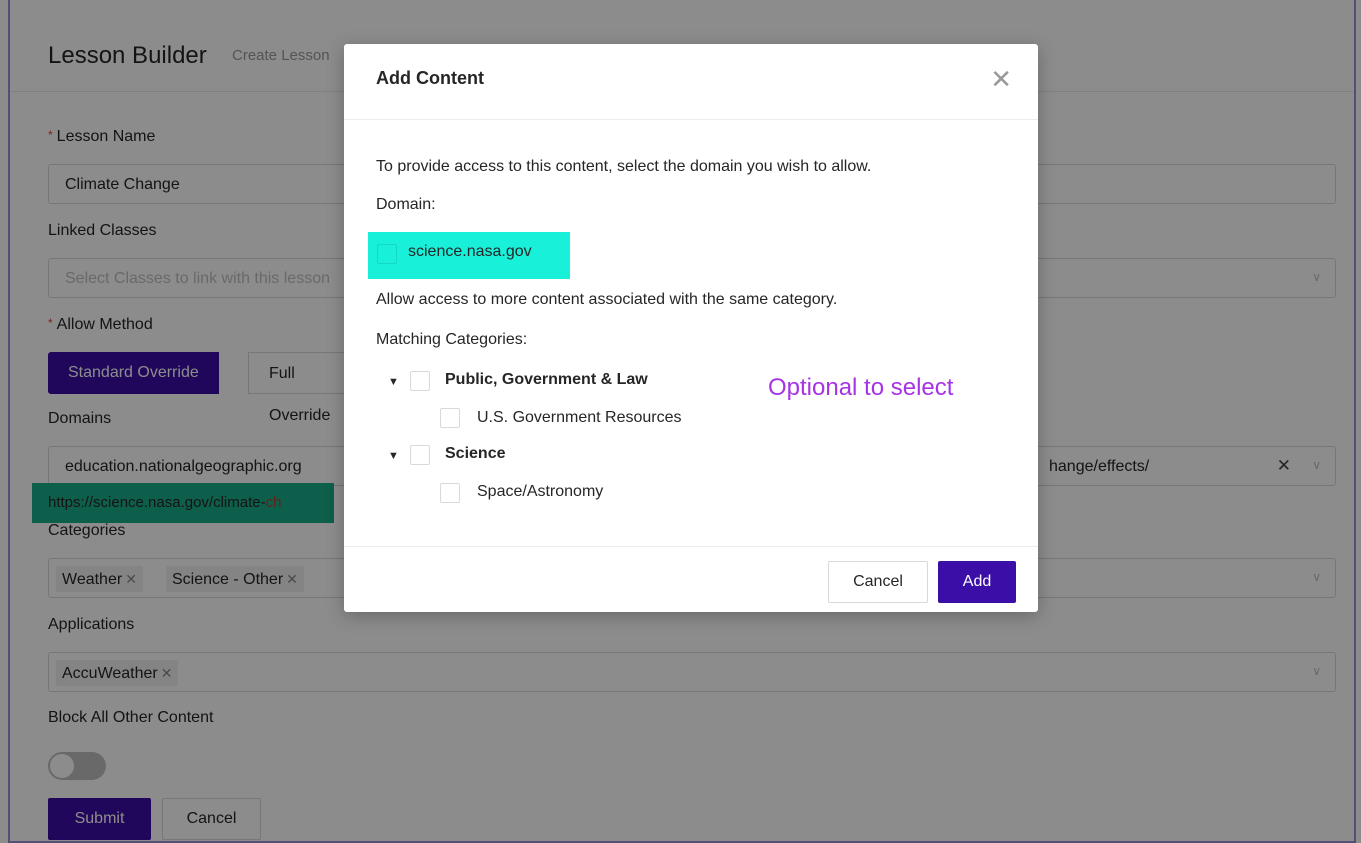 The height and width of the screenshot is (843, 1361). I want to click on modal-cancel-button: Cancel, so click(878, 582).